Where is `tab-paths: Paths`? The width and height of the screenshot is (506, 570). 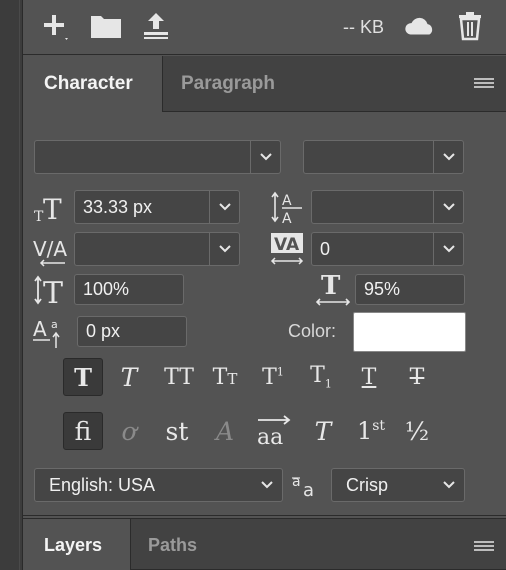
tab-paths: Paths is located at coordinates (188, 544).